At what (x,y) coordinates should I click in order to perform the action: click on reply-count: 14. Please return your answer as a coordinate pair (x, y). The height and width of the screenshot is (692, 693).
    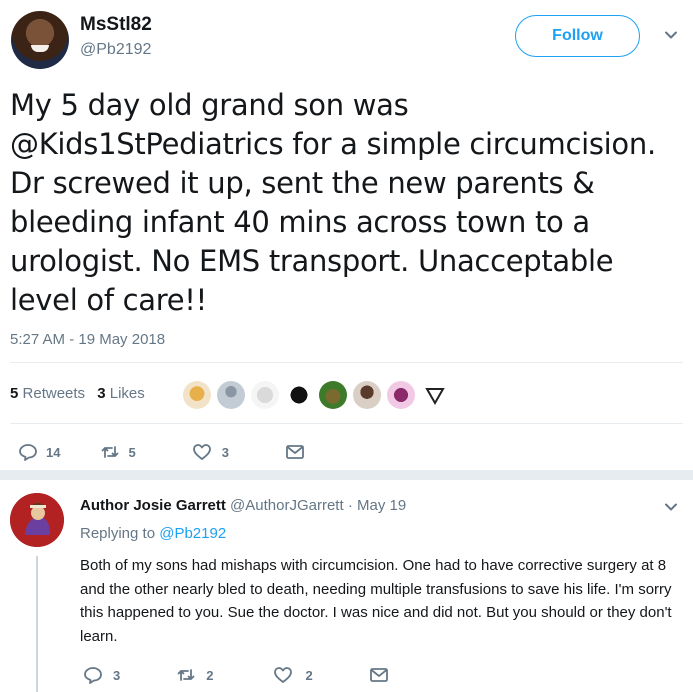
    Looking at the image, I should click on (53, 452).